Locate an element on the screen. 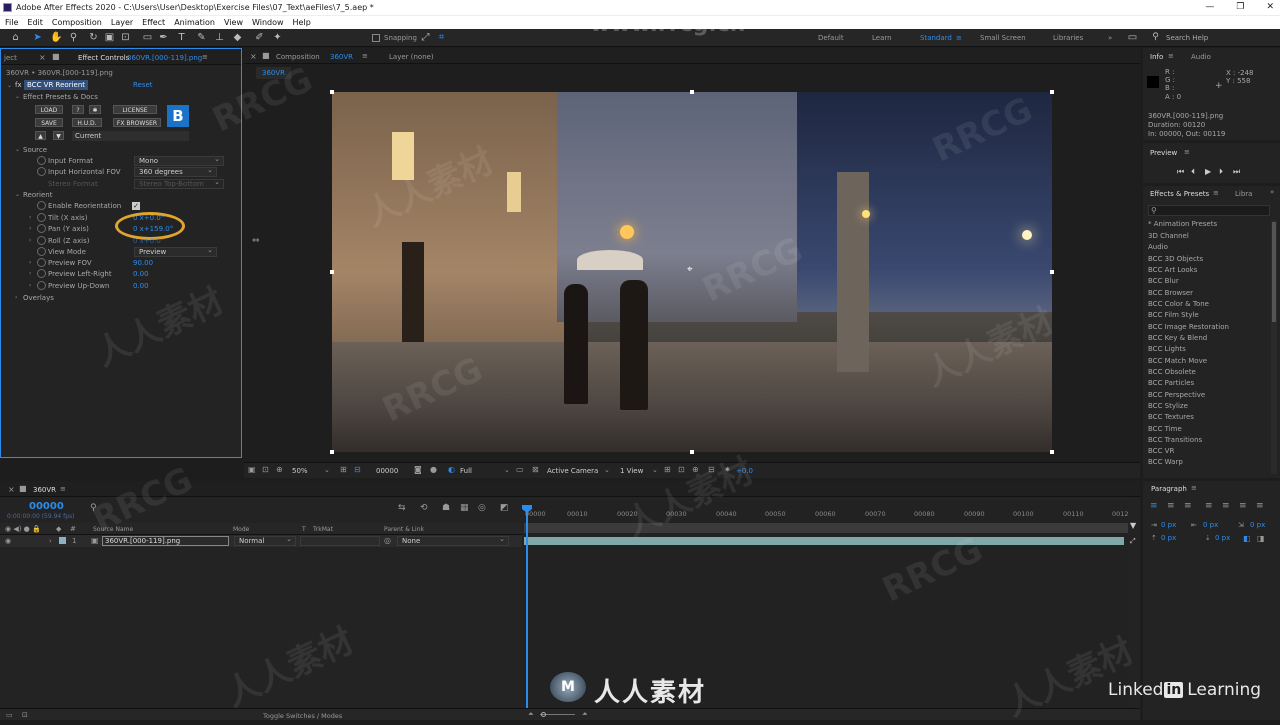  comp-tab-label: Composition is located at coordinates (298, 57).